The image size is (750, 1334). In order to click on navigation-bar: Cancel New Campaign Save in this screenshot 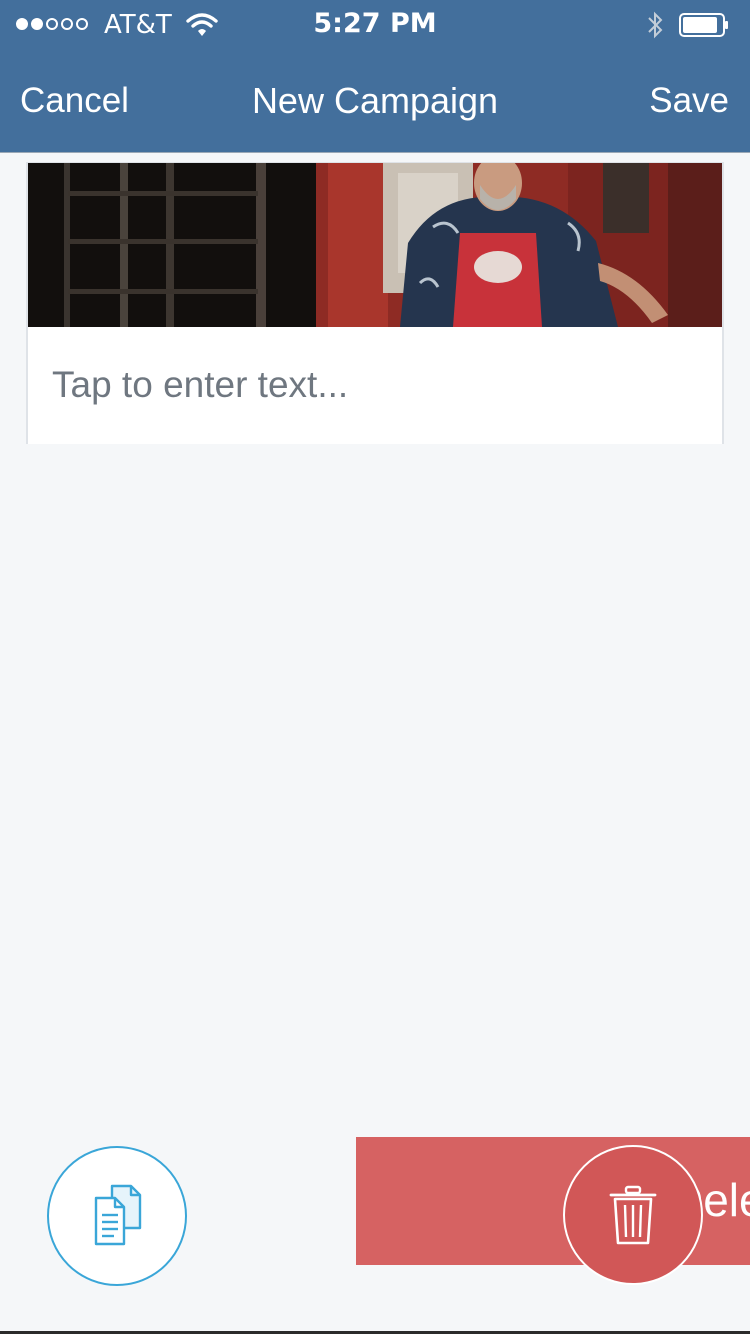, I will do `click(375, 102)`.